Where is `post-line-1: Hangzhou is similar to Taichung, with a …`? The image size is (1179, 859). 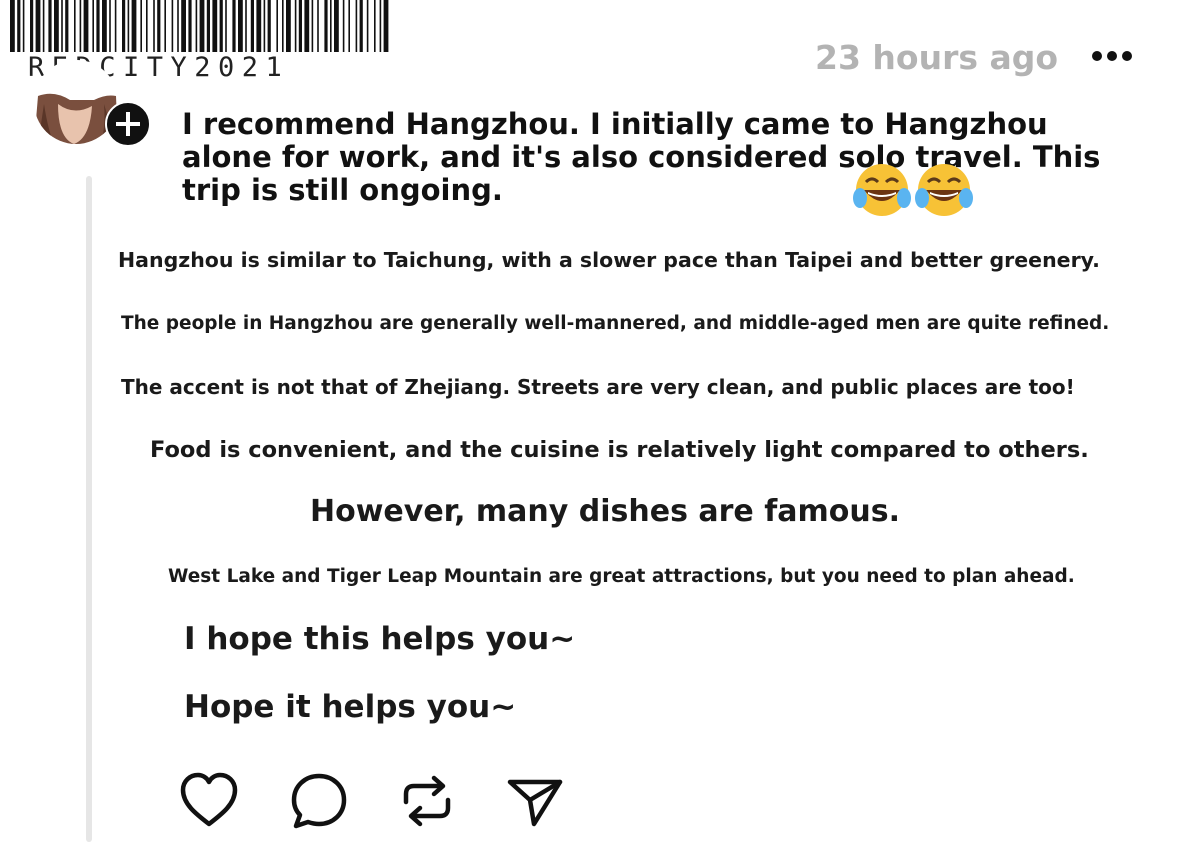
post-line-1: Hangzhou is similar to Taichung, with a … is located at coordinates (609, 260).